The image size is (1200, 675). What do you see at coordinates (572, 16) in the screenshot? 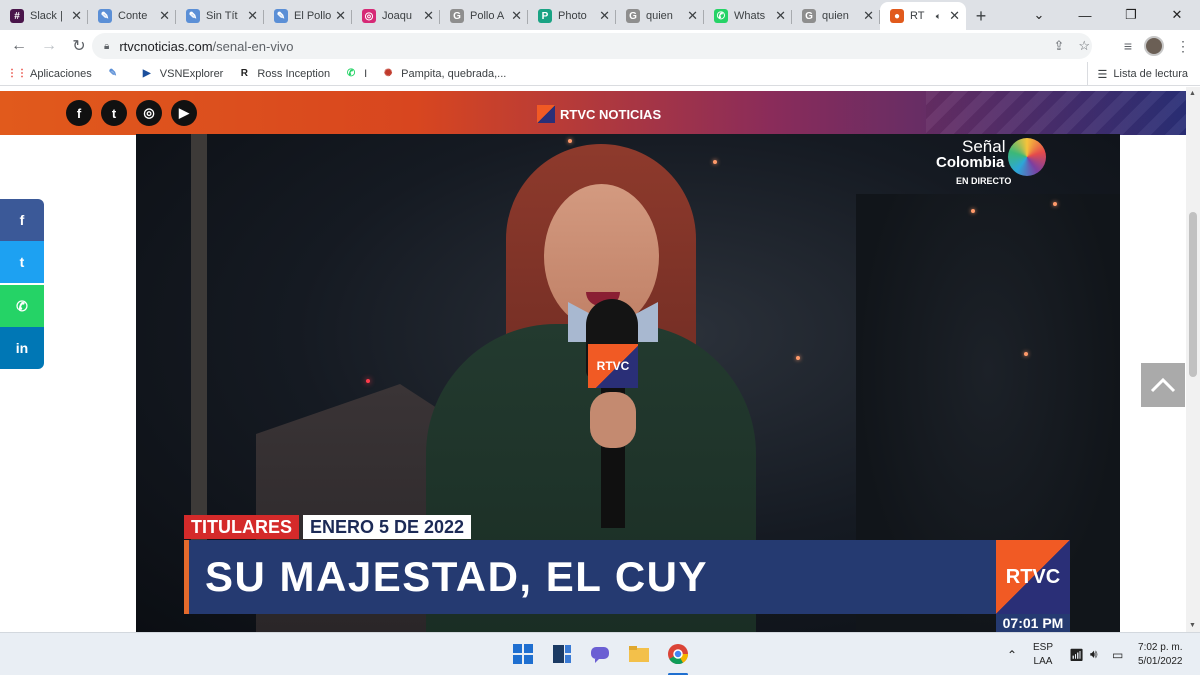
I see `browser-tab: P Photo ✕` at bounding box center [572, 16].